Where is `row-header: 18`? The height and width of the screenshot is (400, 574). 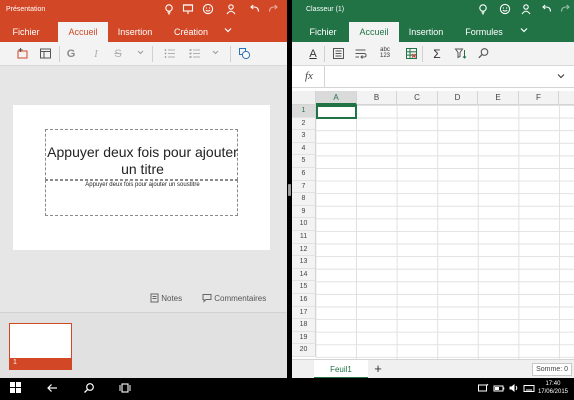 row-header: 18 is located at coordinates (304, 325).